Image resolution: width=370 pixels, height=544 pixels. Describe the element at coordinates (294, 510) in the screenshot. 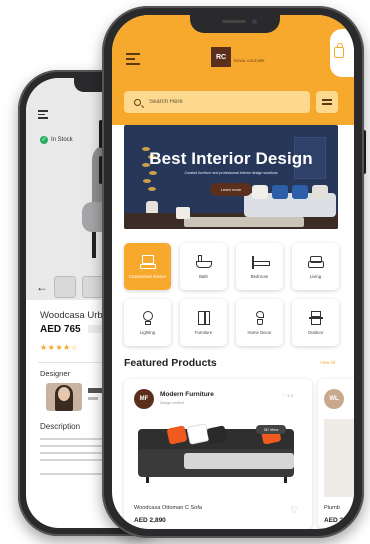

I see `heart-icon: ♡` at that location.